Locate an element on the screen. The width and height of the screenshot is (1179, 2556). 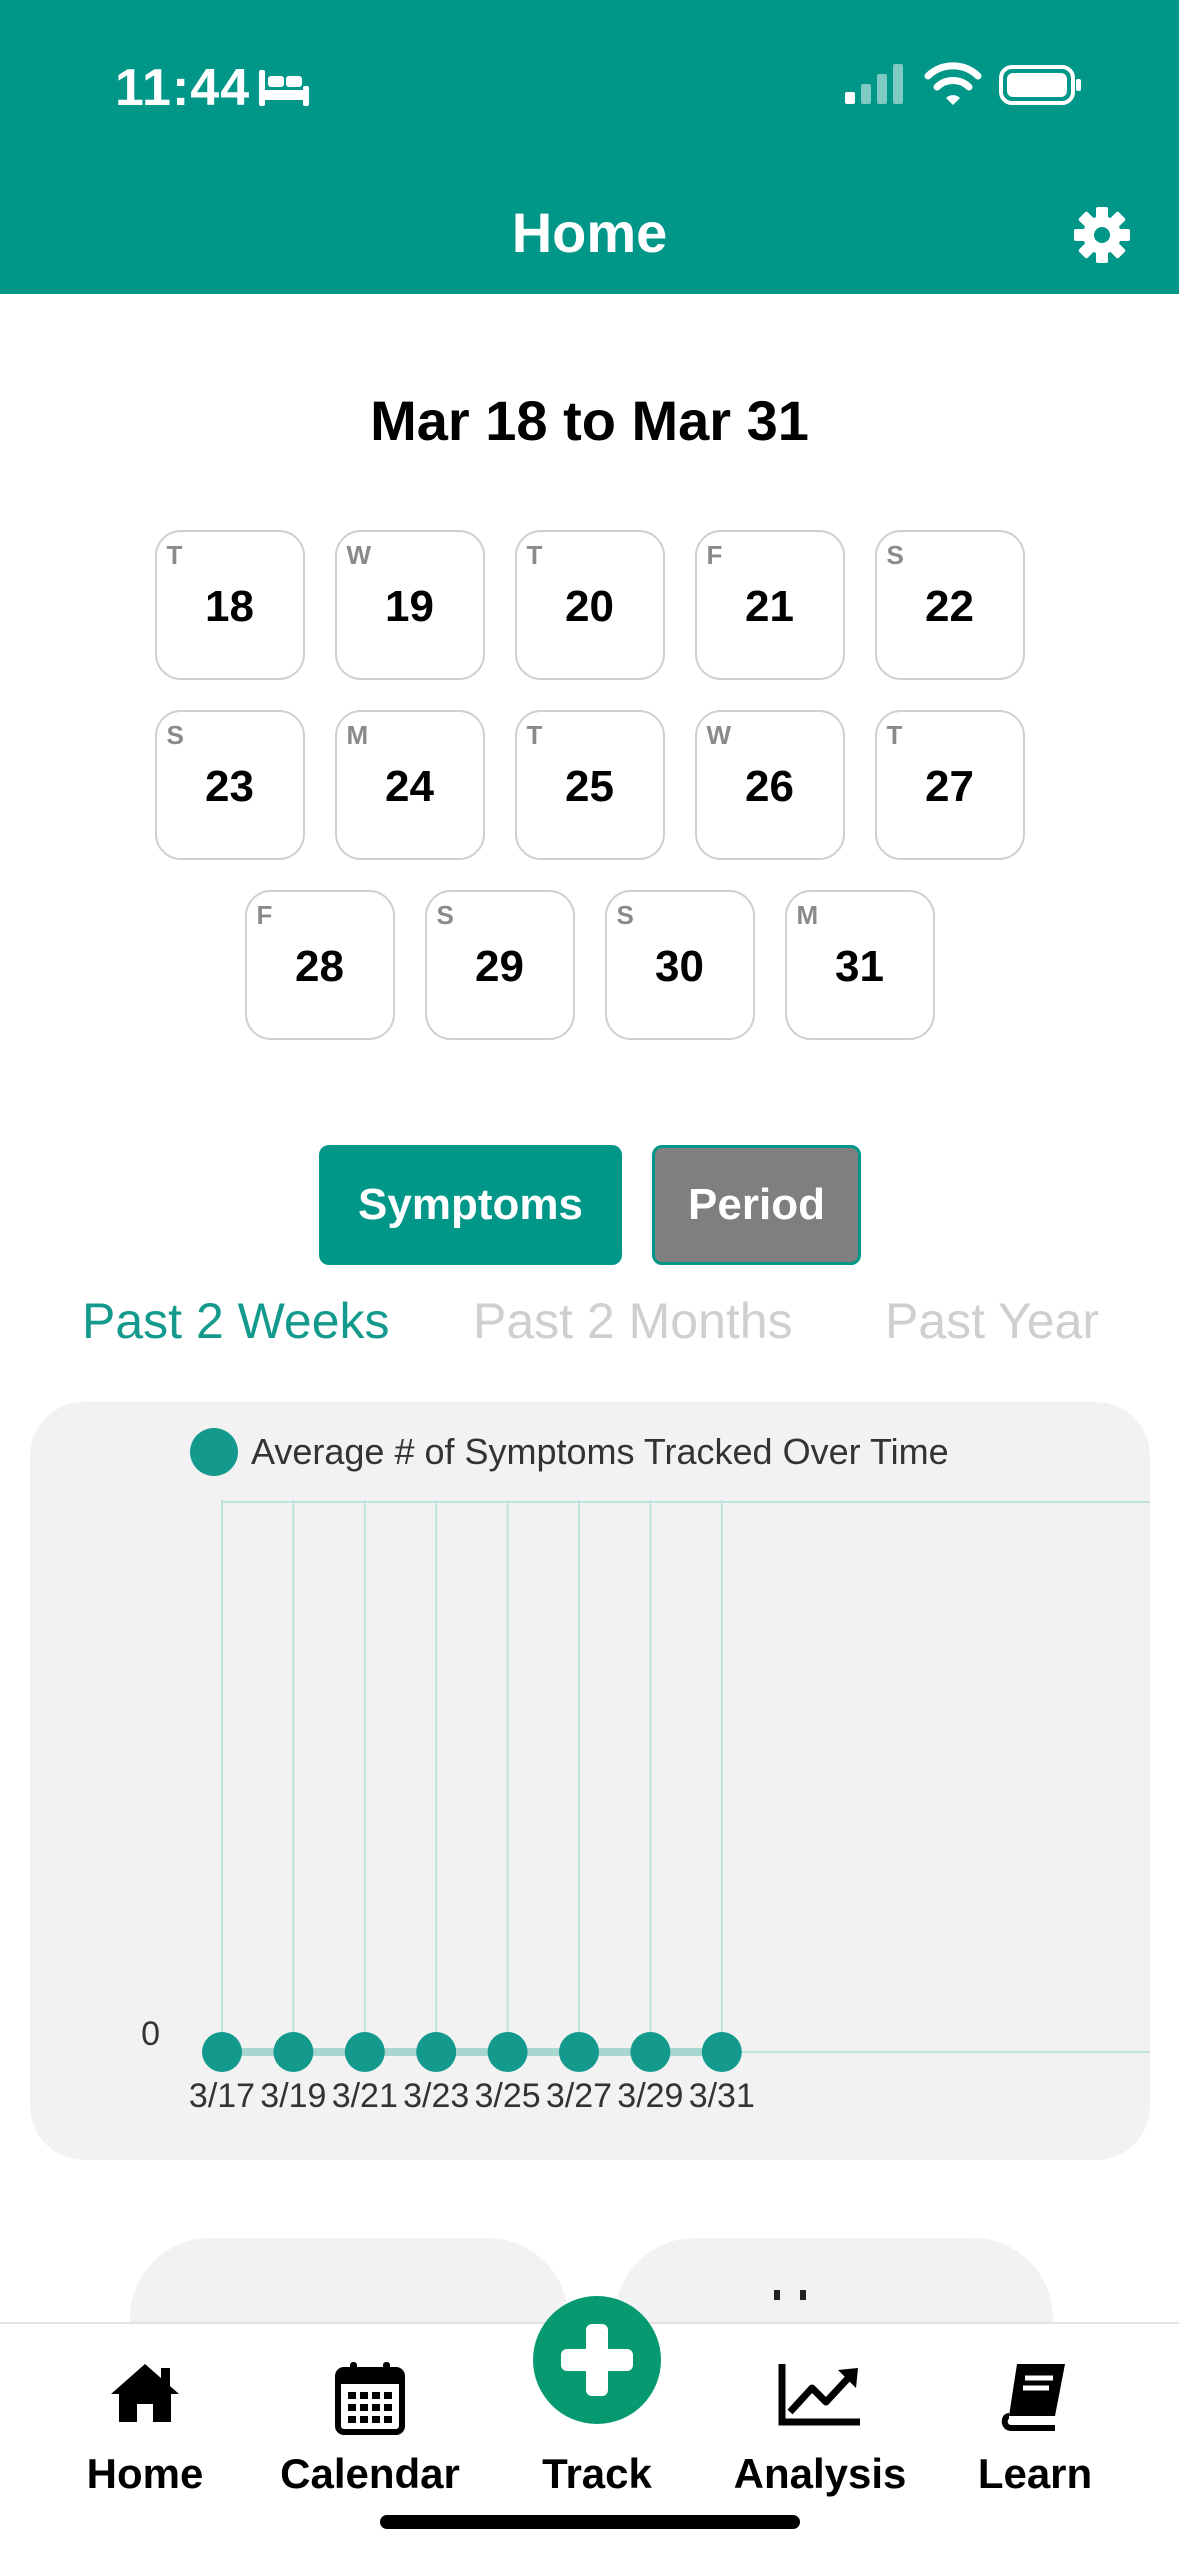
day-cell: T 20 is located at coordinates (589, 605).